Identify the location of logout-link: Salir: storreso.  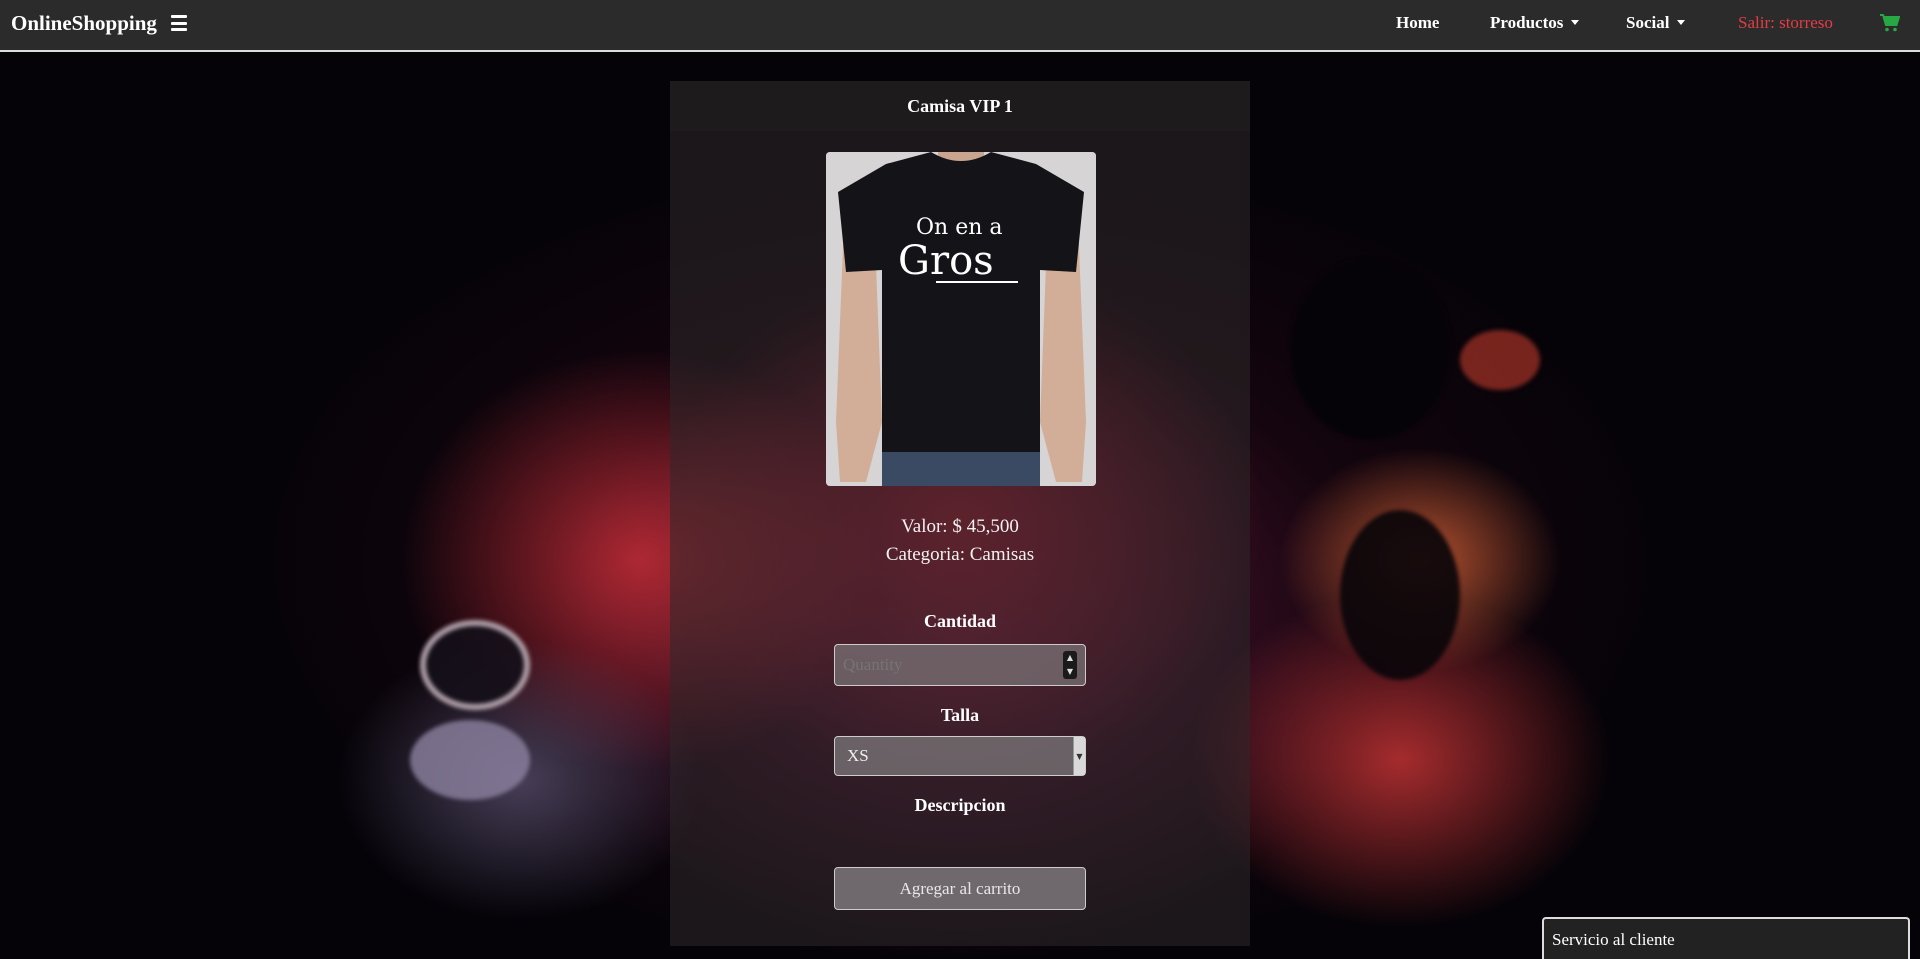
(1785, 23).